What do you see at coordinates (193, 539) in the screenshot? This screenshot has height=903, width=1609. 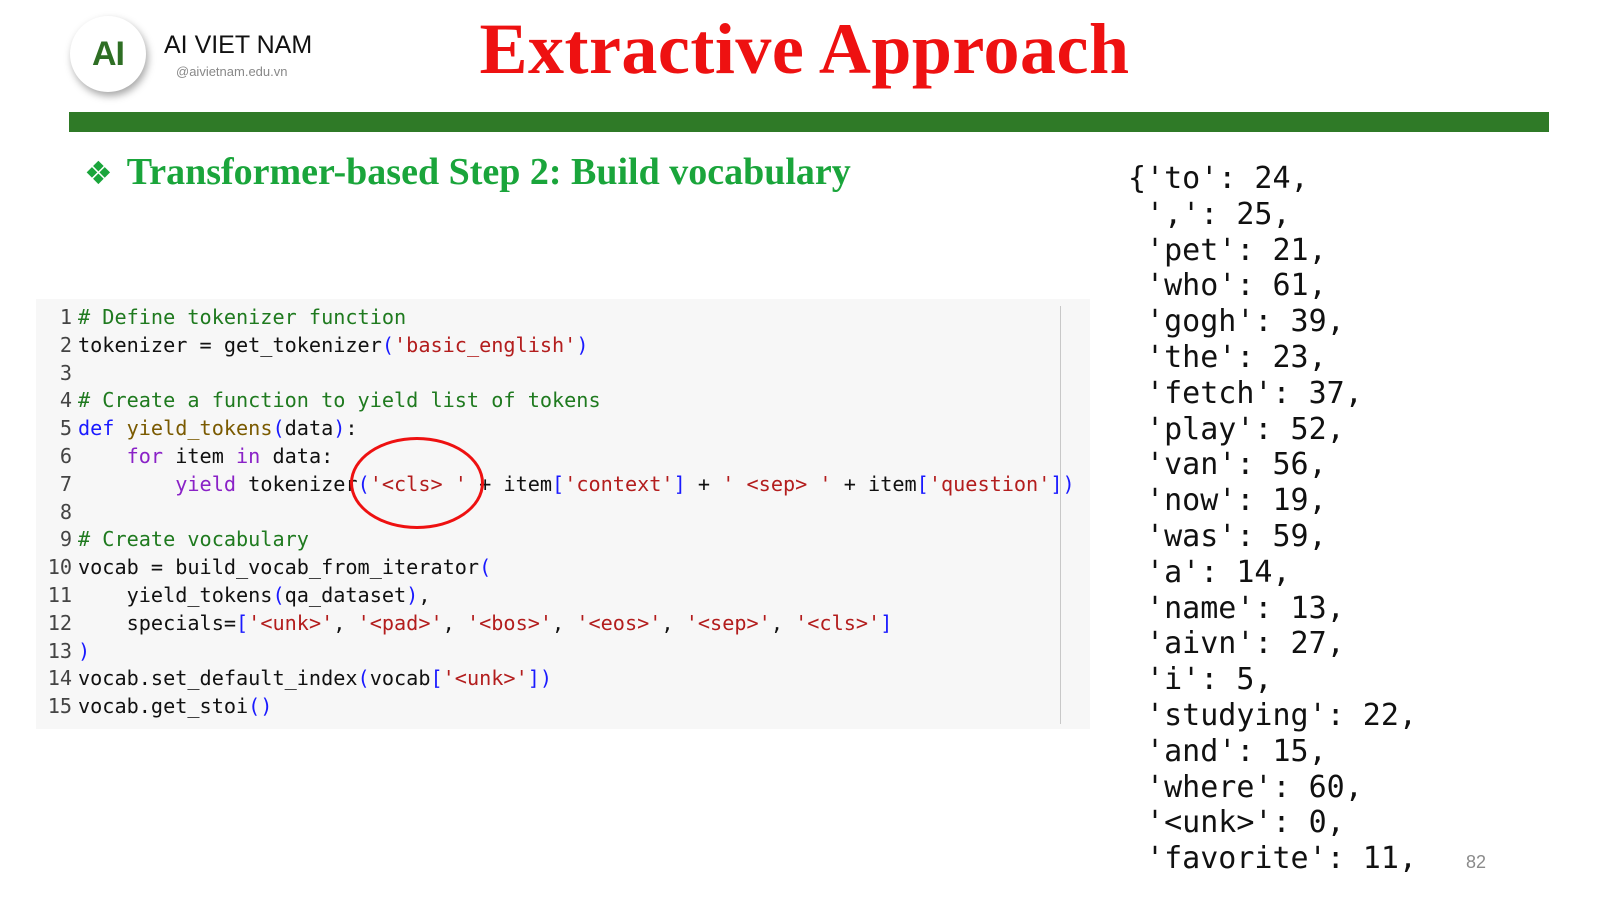 I see `code-token: # Create vocabulary` at bounding box center [193, 539].